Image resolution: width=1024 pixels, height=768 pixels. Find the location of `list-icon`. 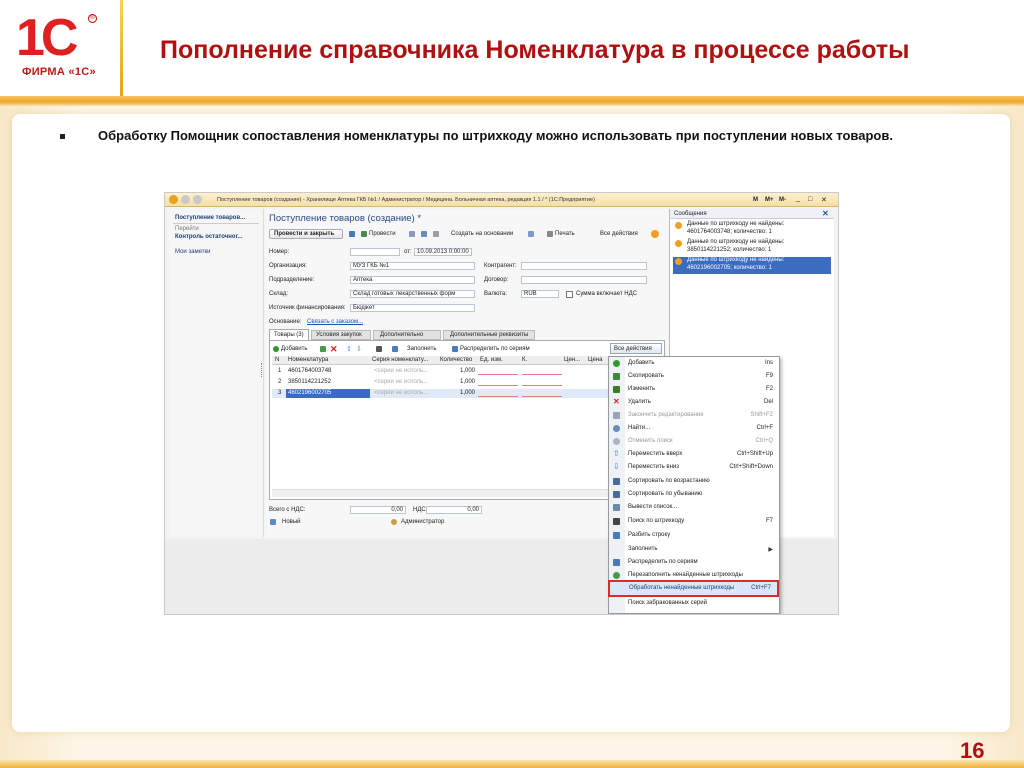

list-icon is located at coordinates (436, 234).